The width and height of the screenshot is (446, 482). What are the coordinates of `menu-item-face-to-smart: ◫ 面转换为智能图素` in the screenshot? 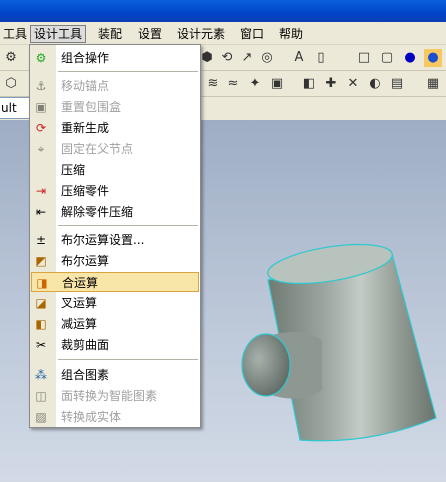 It's located at (115, 396).